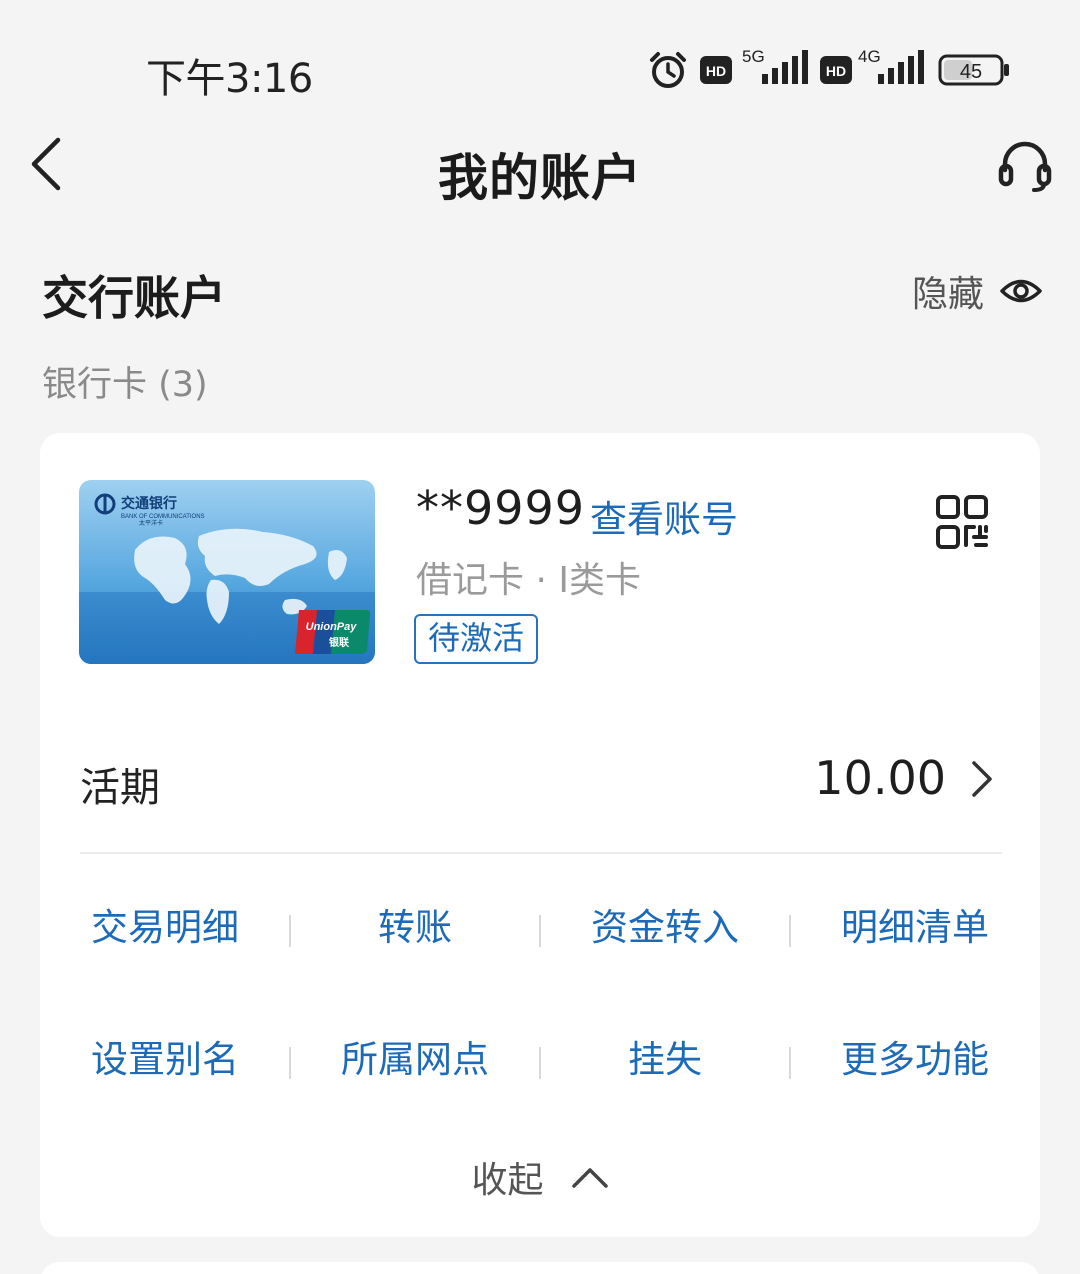  Describe the element at coordinates (1025, 166) in the screenshot. I see `headset-icon` at that location.